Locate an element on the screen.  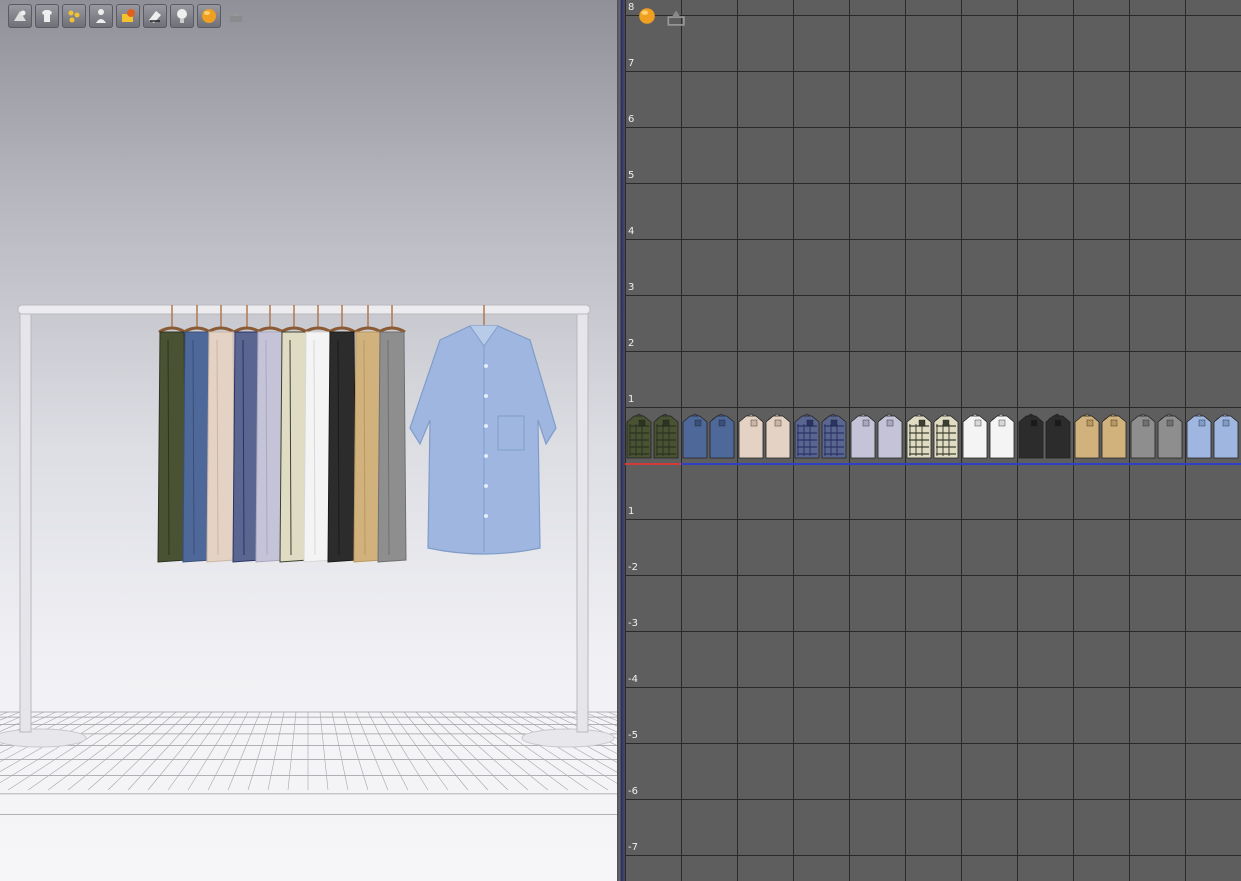
show-avatar-icon is located at coordinates (20, 15).